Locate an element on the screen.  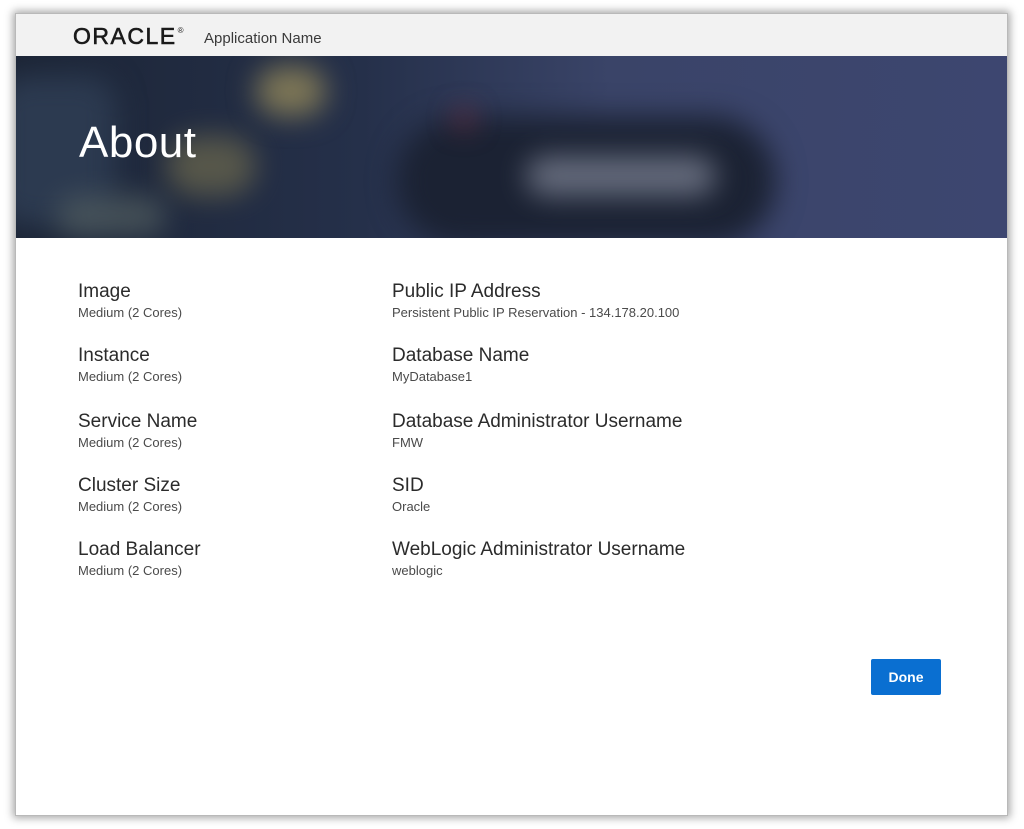
detail-value: MyDatabase1 is located at coordinates (432, 376).